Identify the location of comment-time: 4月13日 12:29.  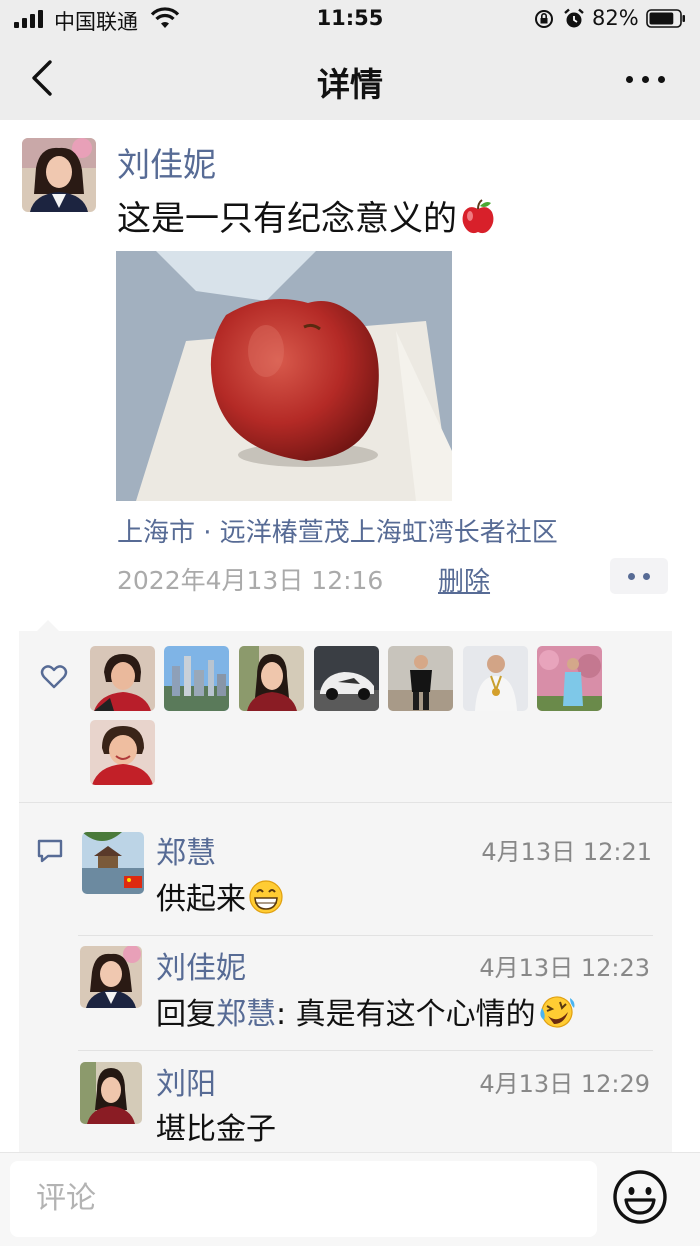
(564, 1084).